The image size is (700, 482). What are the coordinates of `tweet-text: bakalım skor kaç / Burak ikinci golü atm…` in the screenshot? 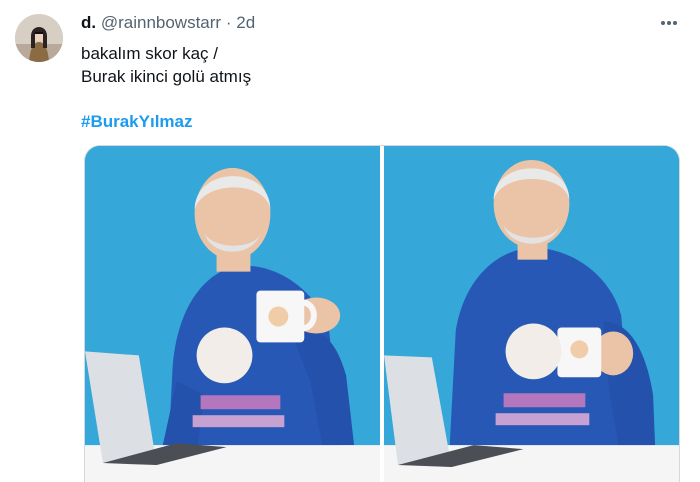 It's located at (166, 65).